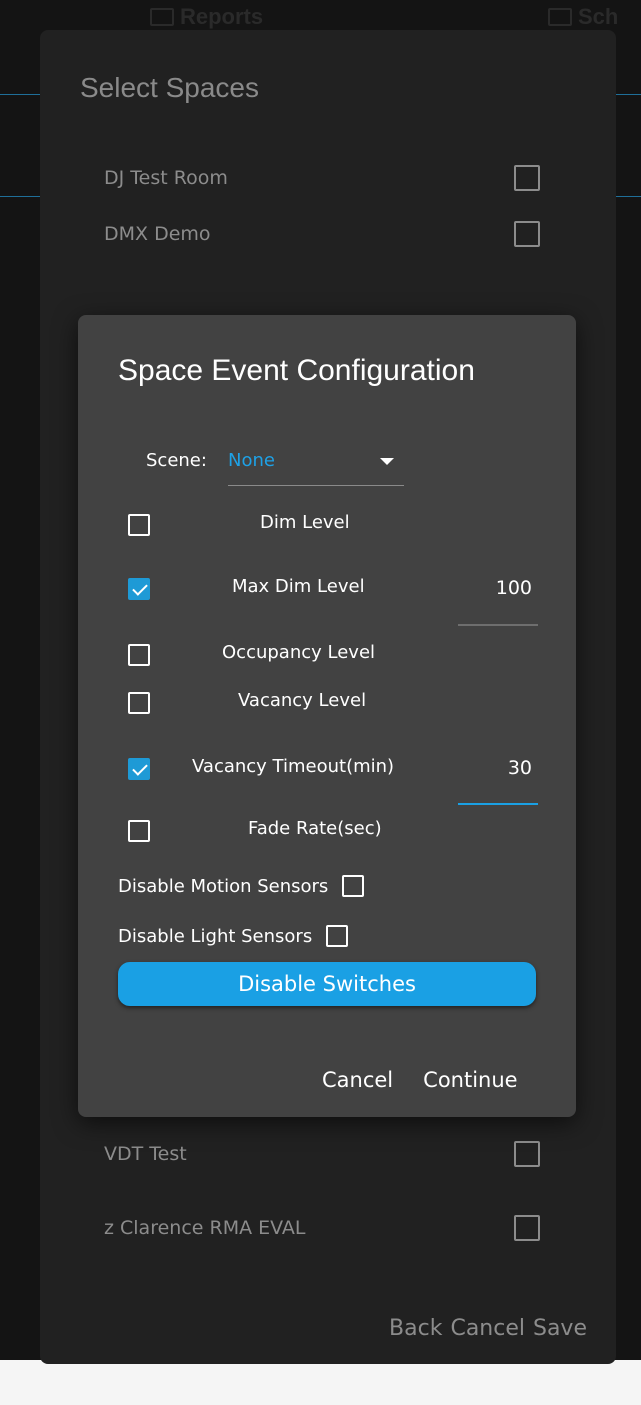 The width and height of the screenshot is (641, 1405). What do you see at coordinates (324, 1228) in the screenshot?
I see `space-row-z-clarence-rma-eval: z Clarence RMA EVAL` at bounding box center [324, 1228].